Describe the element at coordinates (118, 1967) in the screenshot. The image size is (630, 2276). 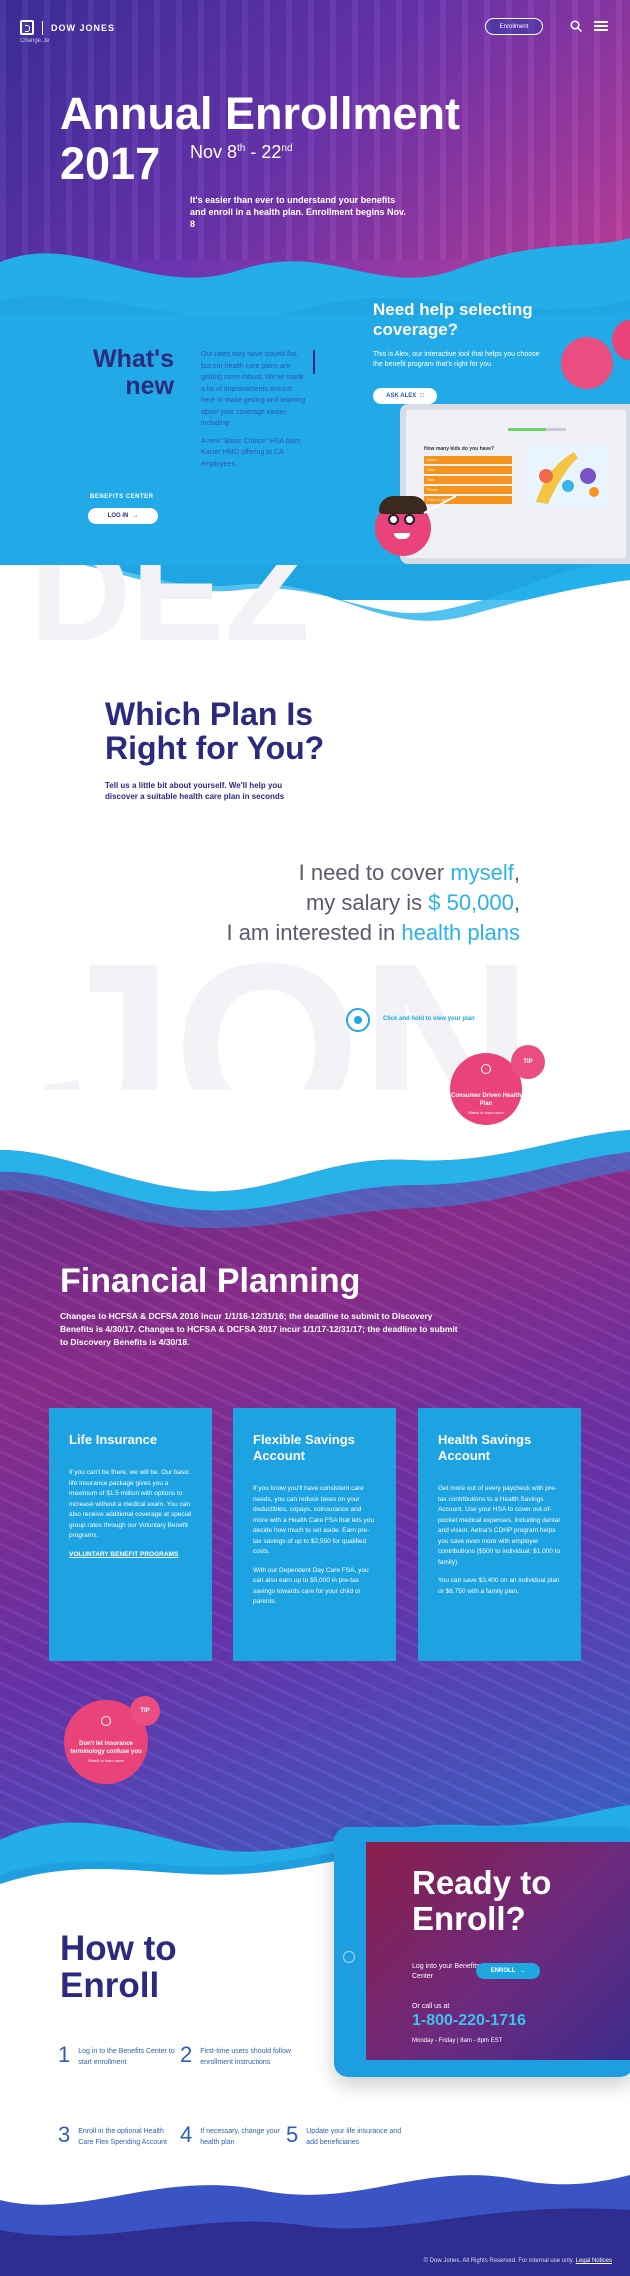
I see `how-to-enroll-title: How to Enroll` at that location.